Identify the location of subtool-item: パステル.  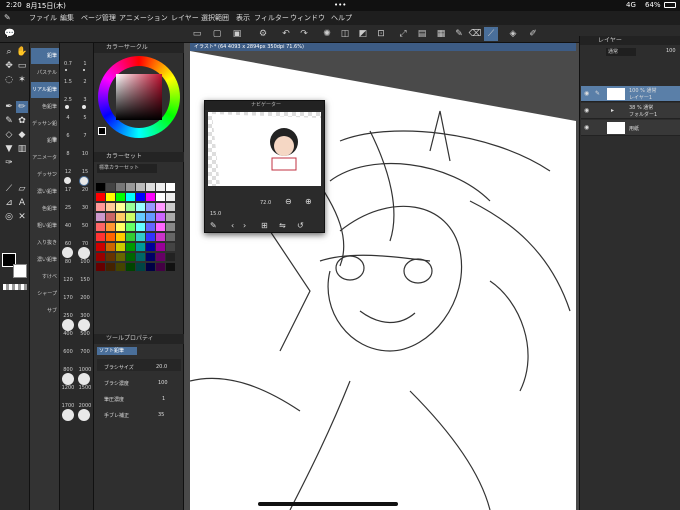
(45, 73).